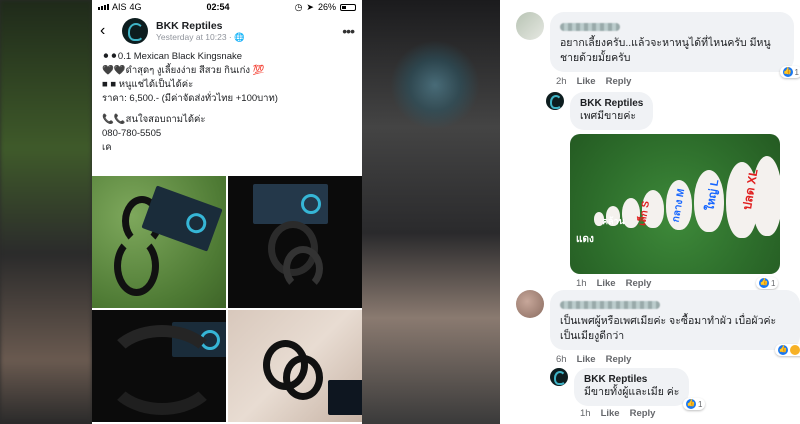  I want to click on globe-icon: 🌐, so click(239, 36).